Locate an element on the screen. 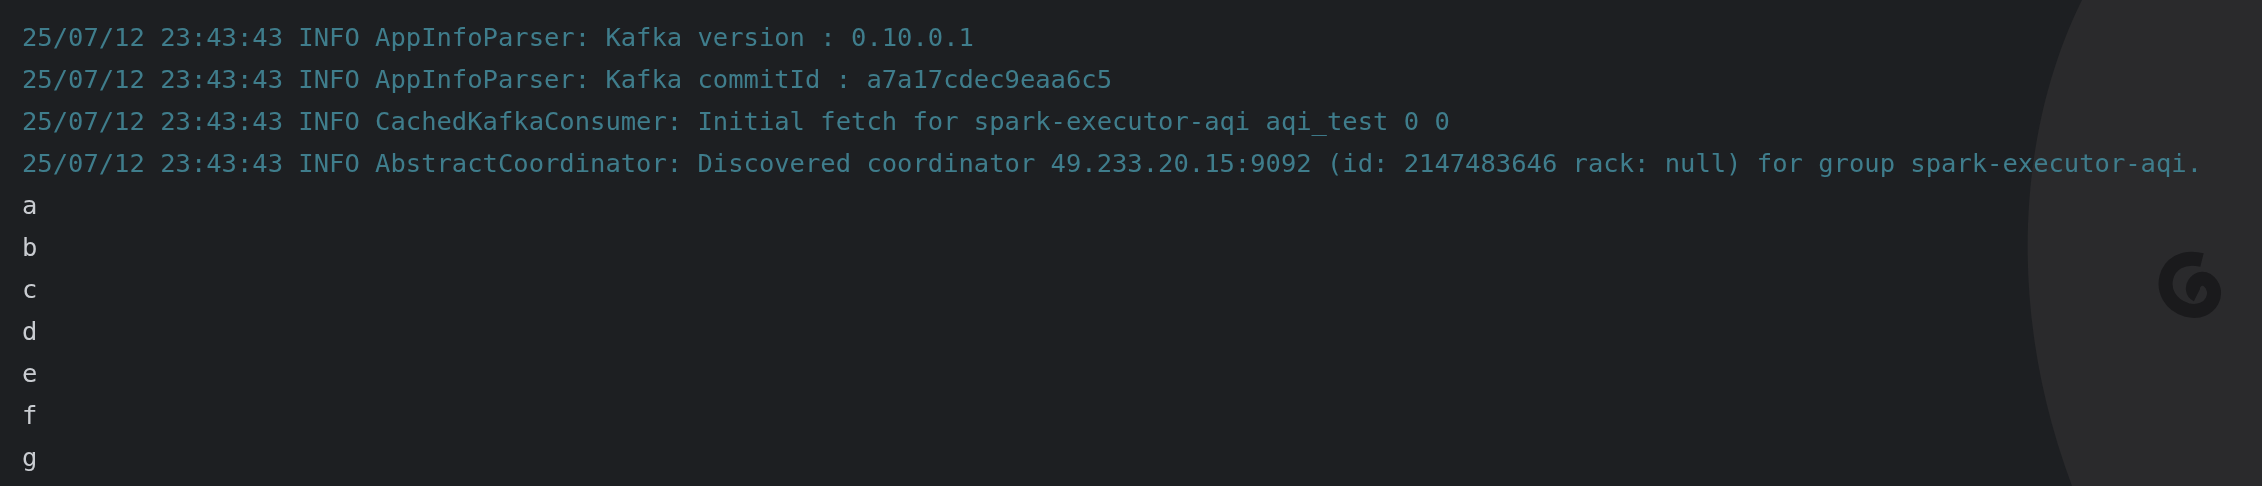 The image size is (2262, 486). typed-line: a is located at coordinates (30, 205).